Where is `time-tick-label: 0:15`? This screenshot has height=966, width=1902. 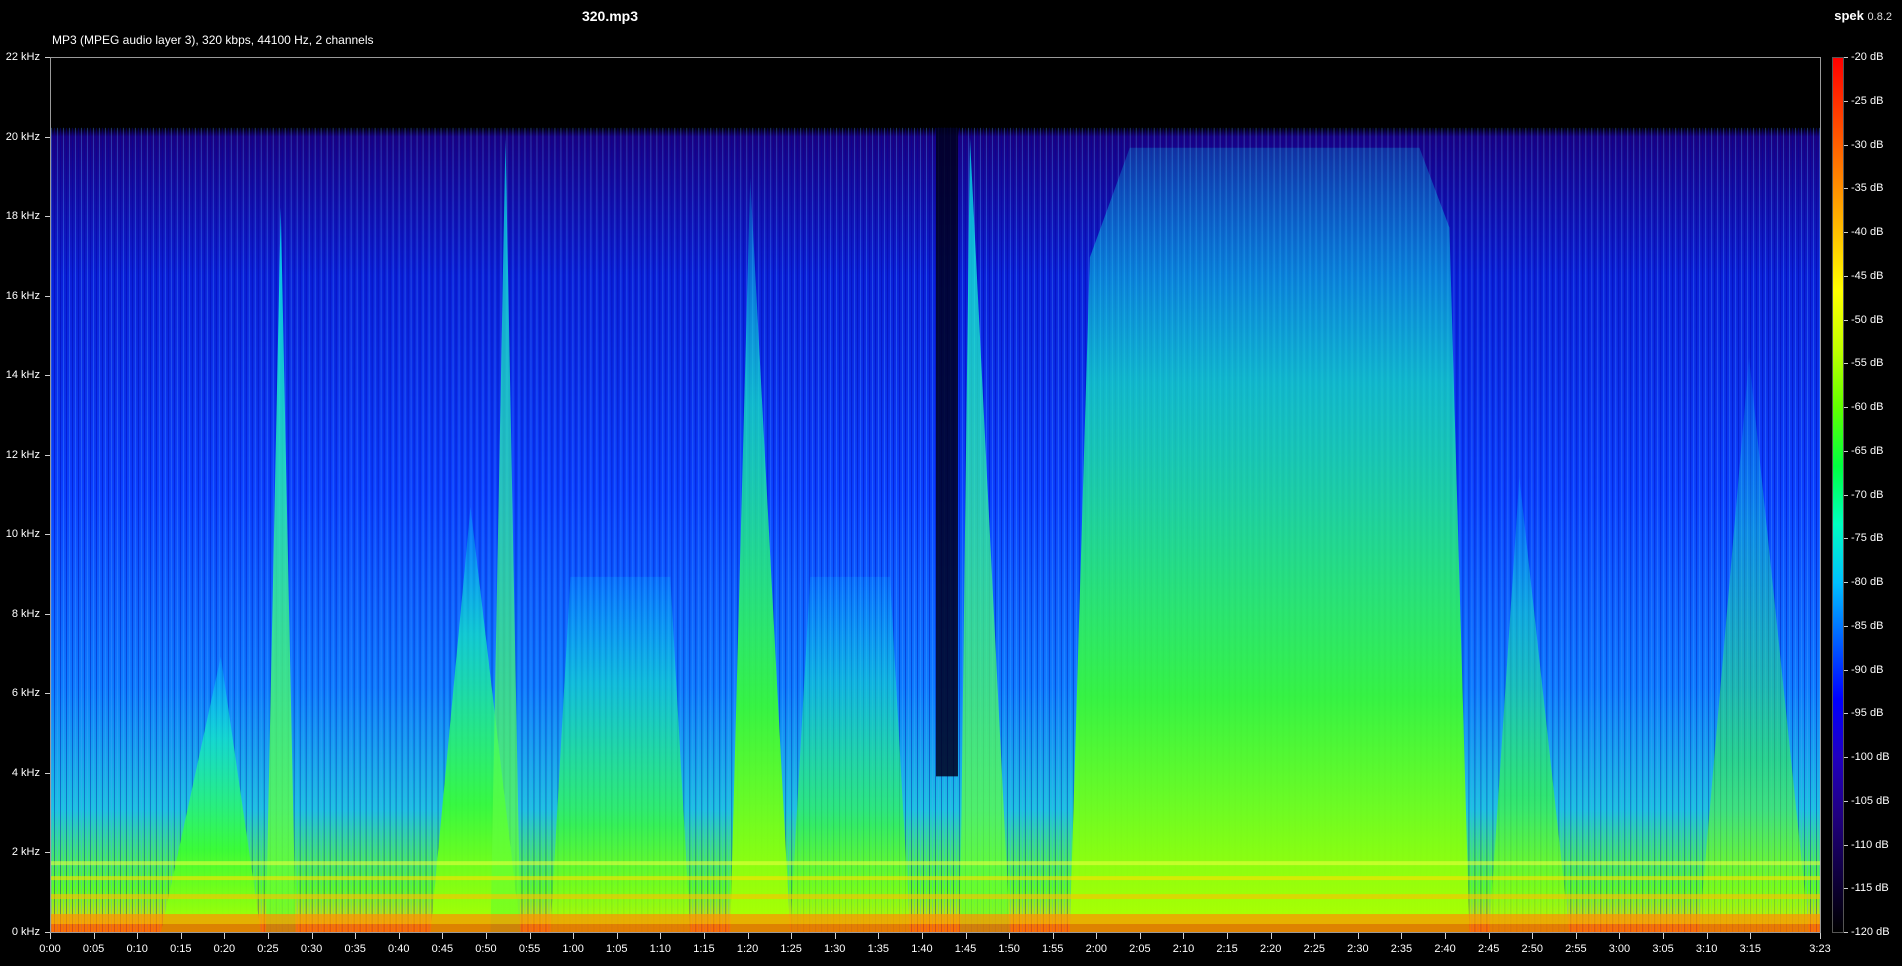
time-tick-label: 0:15 is located at coordinates (181, 949).